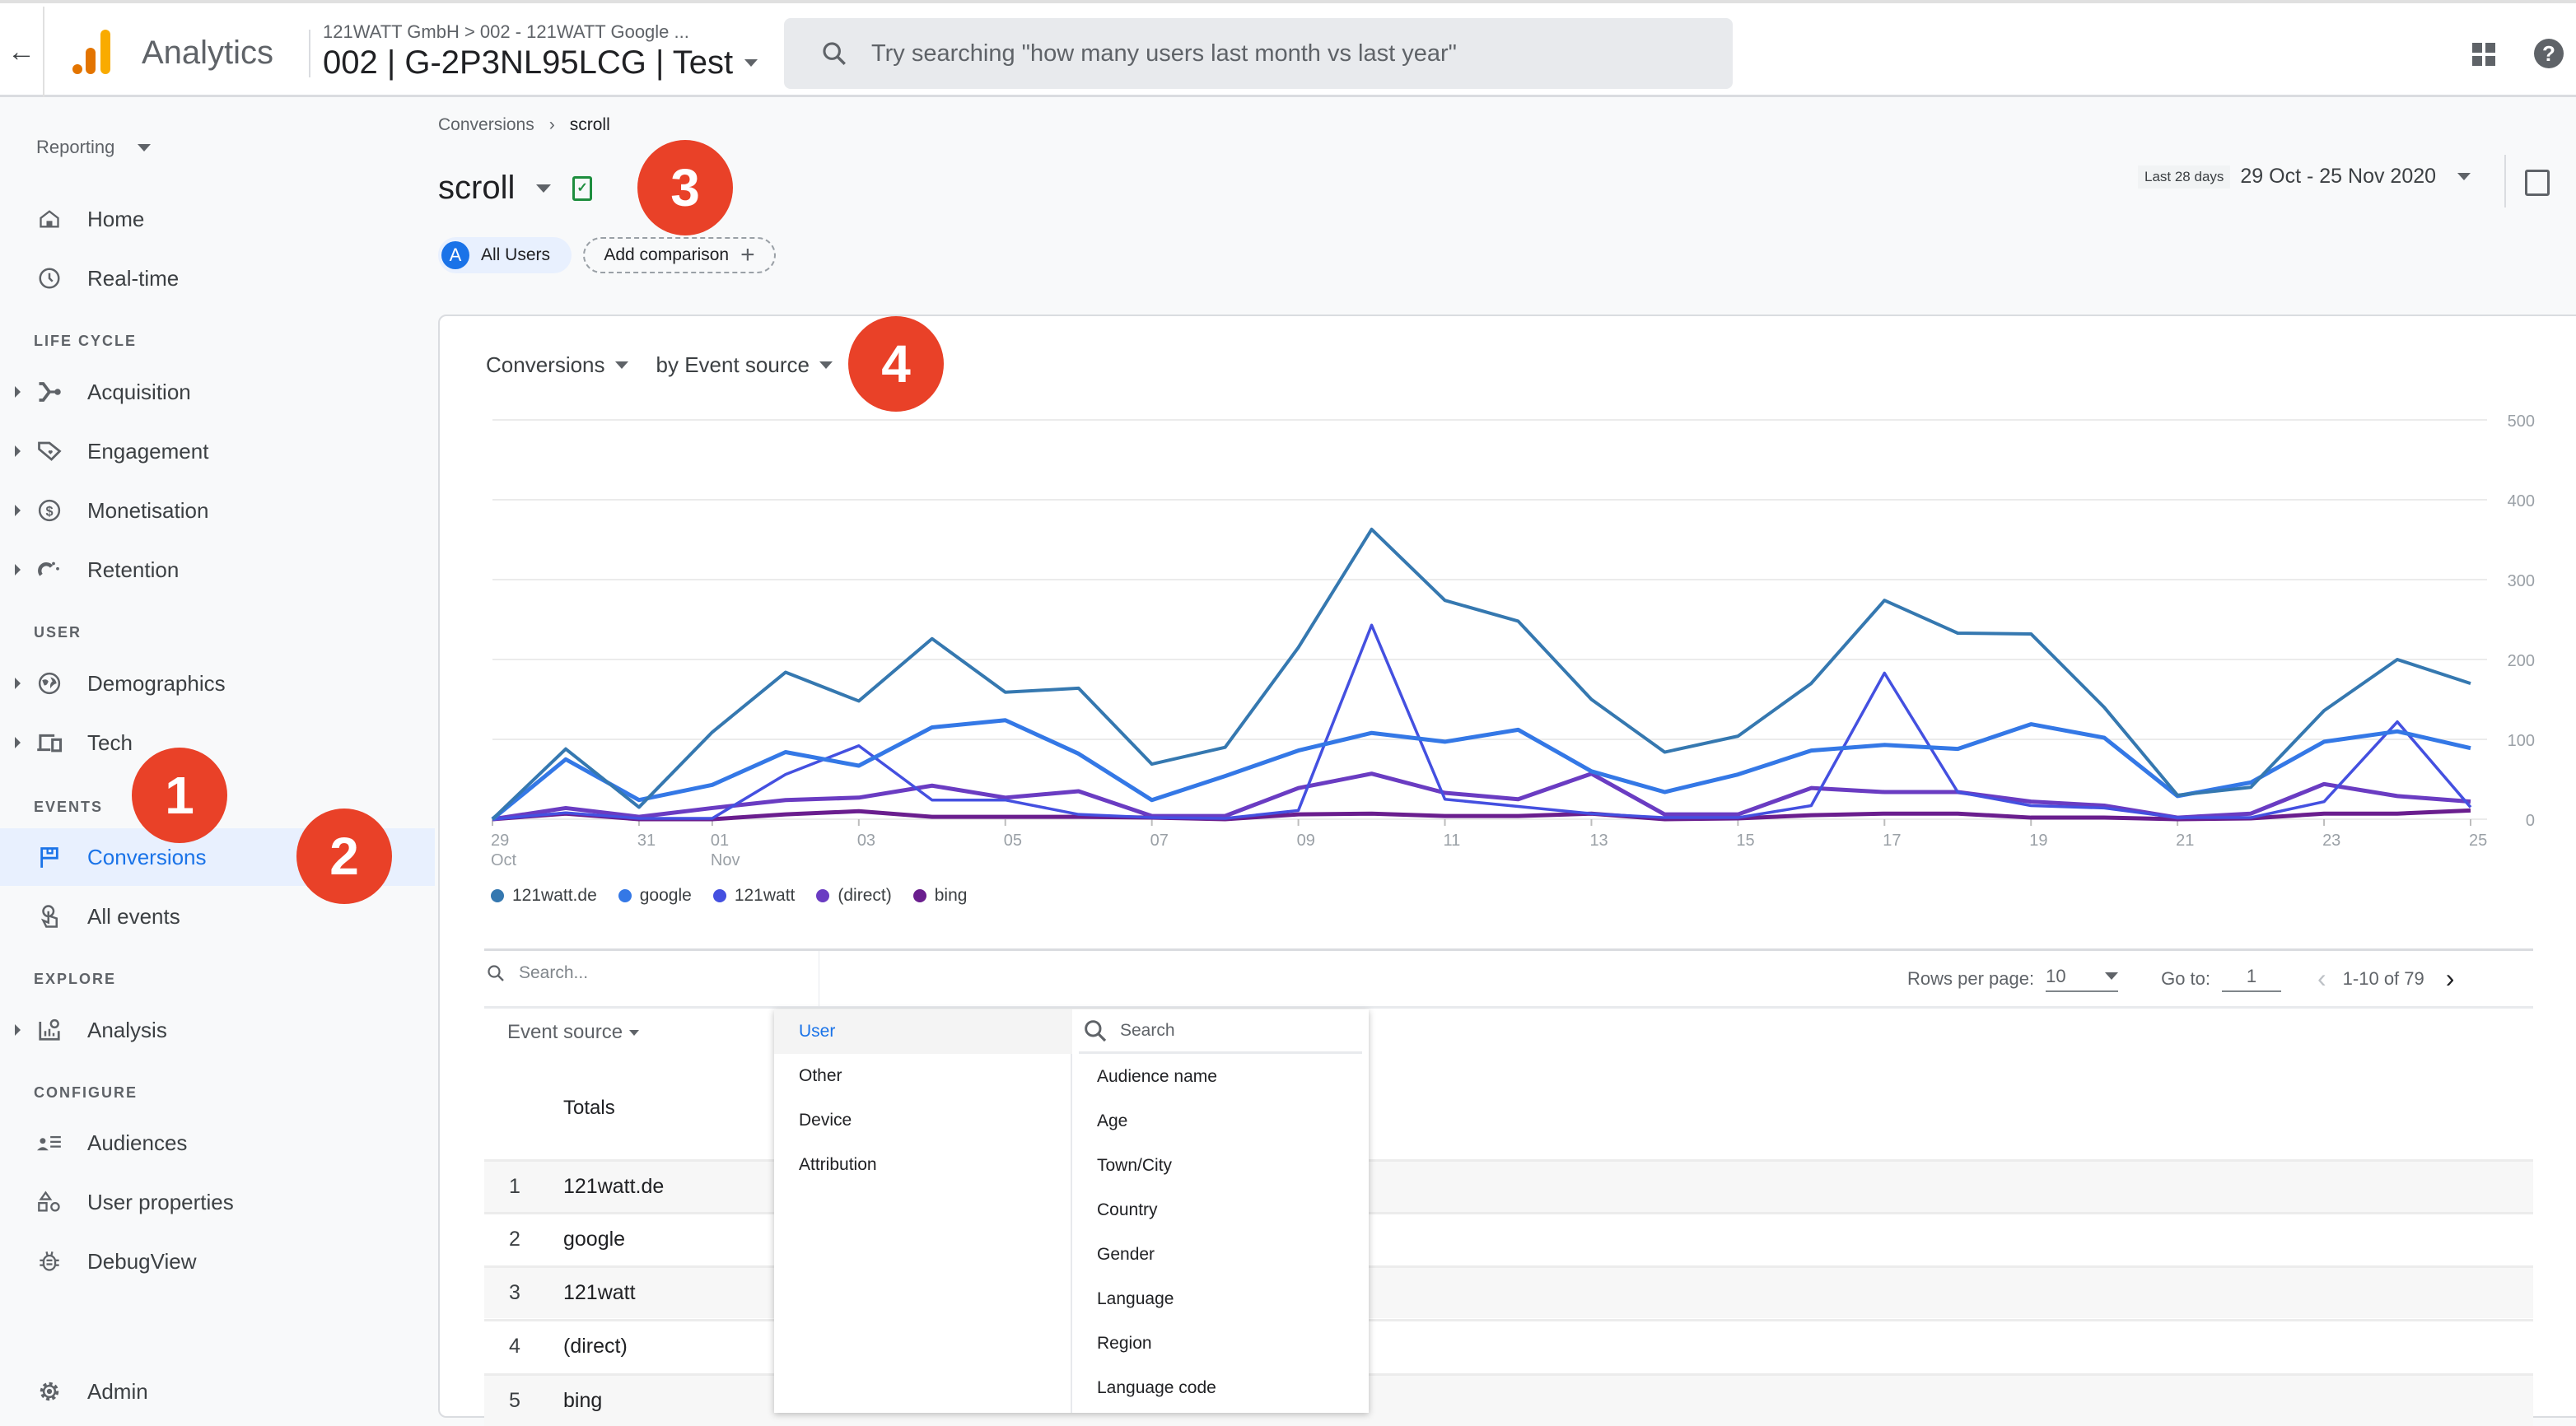 This screenshot has width=2576, height=1426. What do you see at coordinates (2483, 55) in the screenshot?
I see `apps-grid-icon` at bounding box center [2483, 55].